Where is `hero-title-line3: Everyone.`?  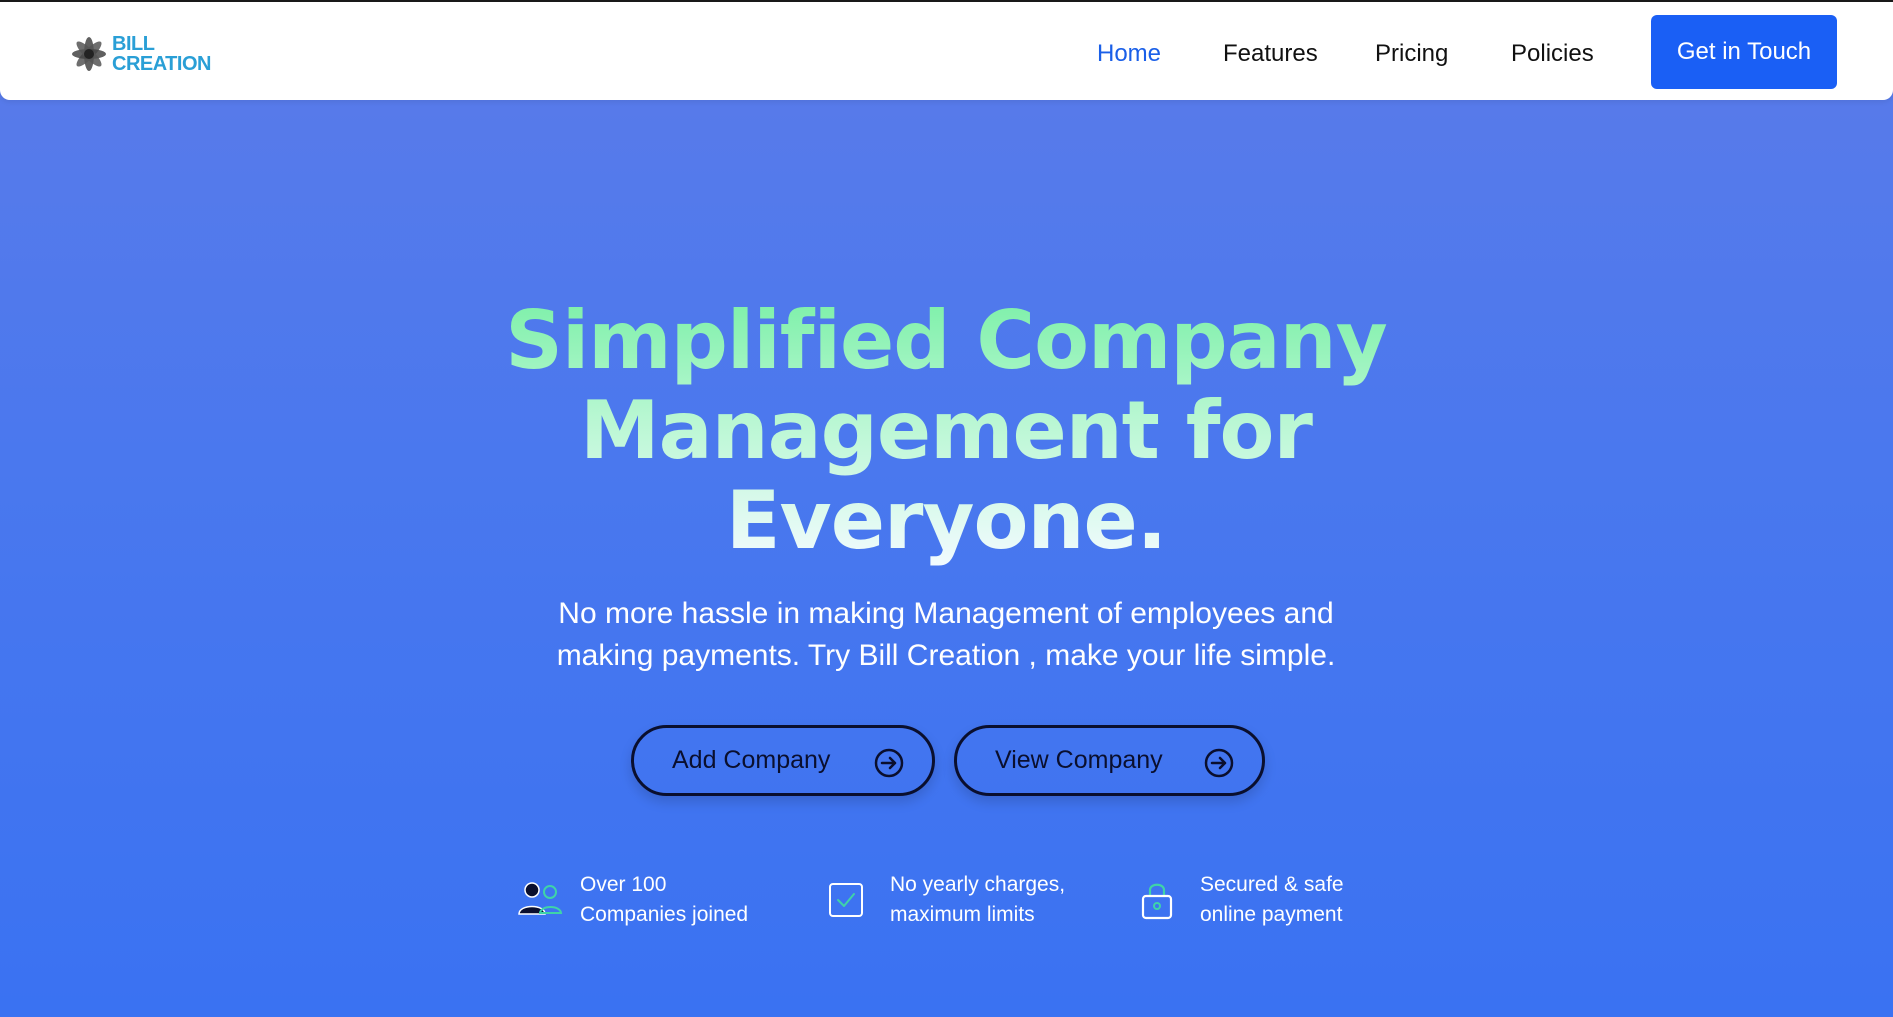 hero-title-line3: Everyone. is located at coordinates (946, 520).